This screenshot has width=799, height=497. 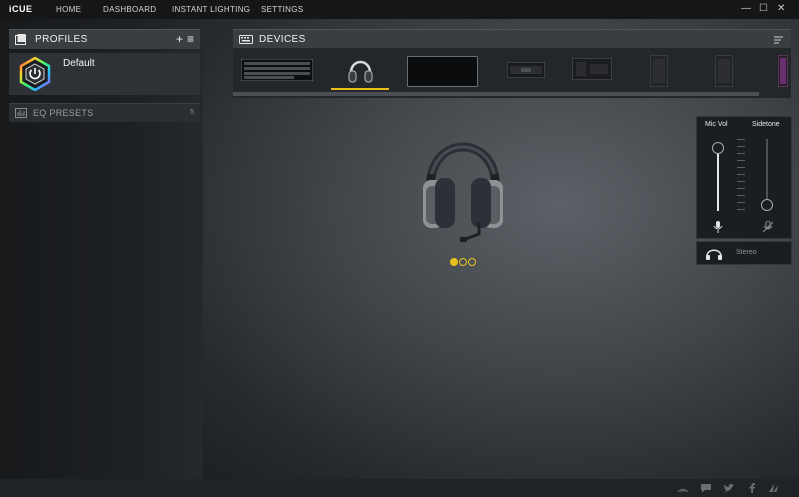 What do you see at coordinates (190, 39) in the screenshot?
I see `profiles-menu-button: ≡` at bounding box center [190, 39].